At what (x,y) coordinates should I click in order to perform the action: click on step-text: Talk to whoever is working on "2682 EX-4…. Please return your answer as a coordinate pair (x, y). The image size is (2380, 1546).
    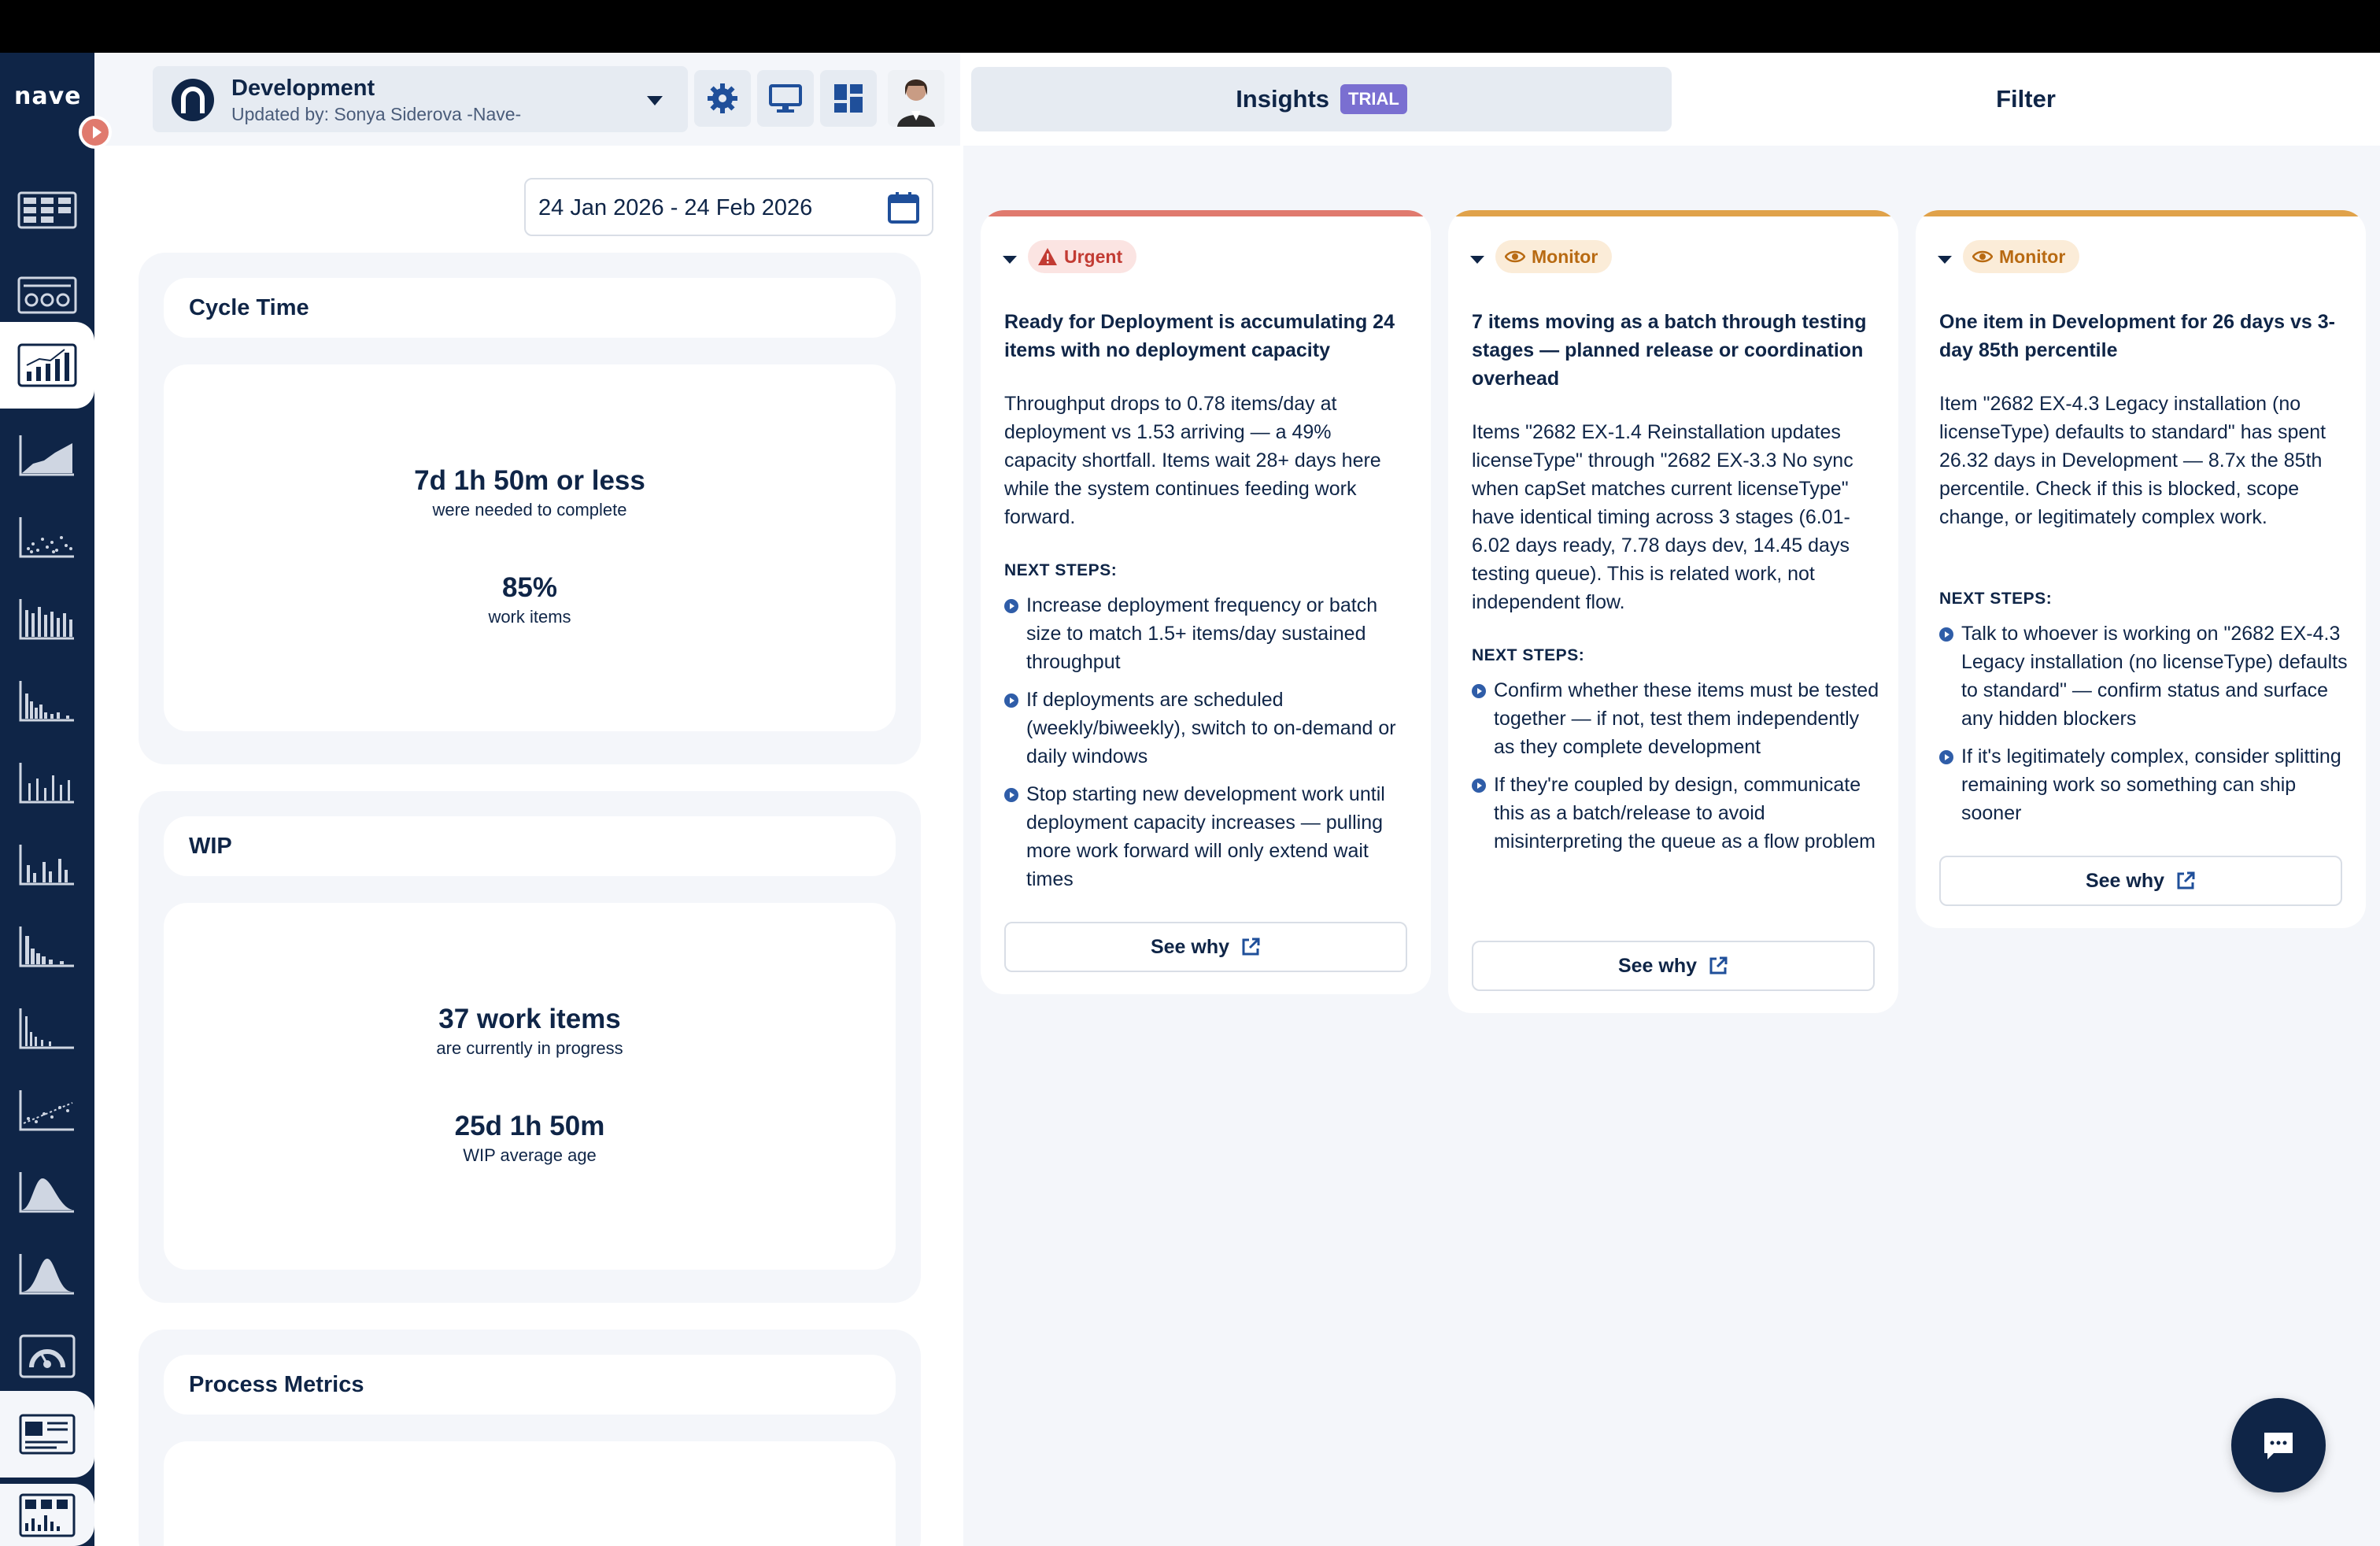
    Looking at the image, I should click on (2154, 677).